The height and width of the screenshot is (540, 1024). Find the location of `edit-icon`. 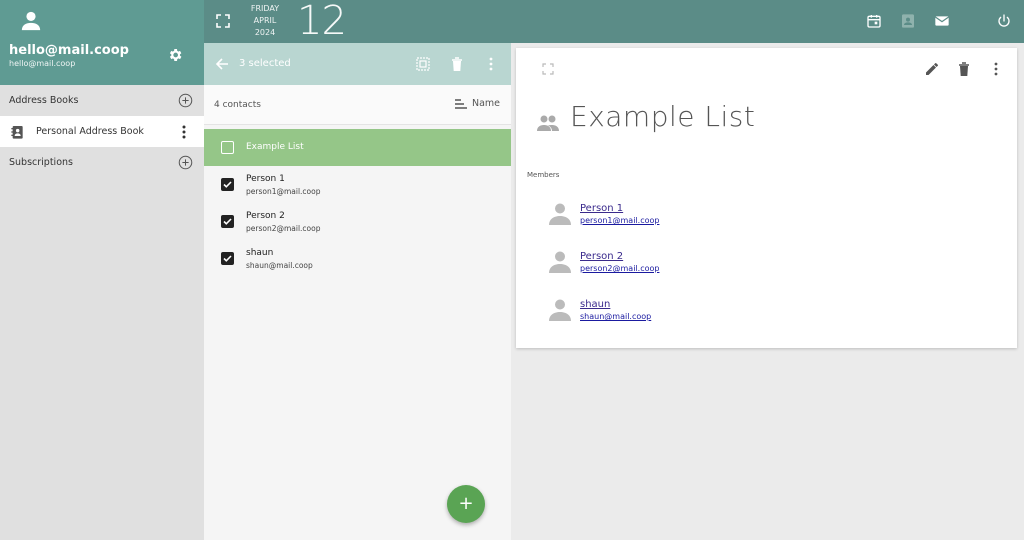

edit-icon is located at coordinates (932, 69).